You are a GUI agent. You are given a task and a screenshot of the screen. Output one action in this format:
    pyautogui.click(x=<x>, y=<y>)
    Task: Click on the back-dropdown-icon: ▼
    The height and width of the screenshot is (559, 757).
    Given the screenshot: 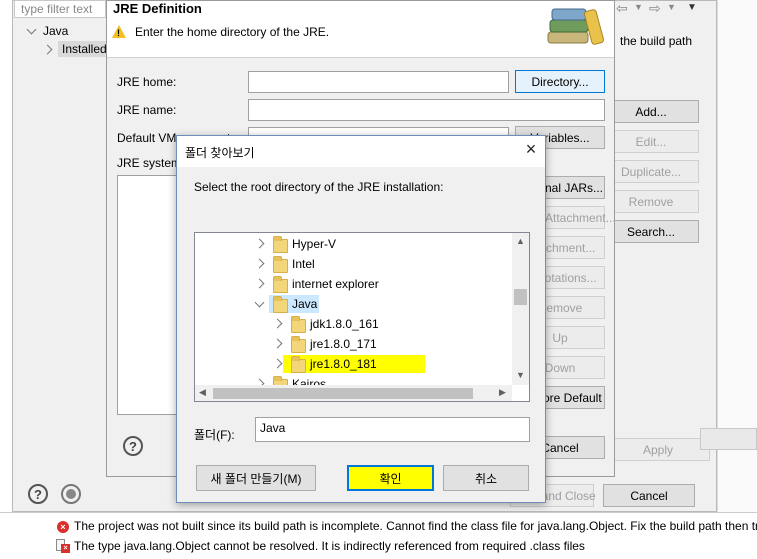 What is the action you would take?
    pyautogui.click(x=638, y=7)
    